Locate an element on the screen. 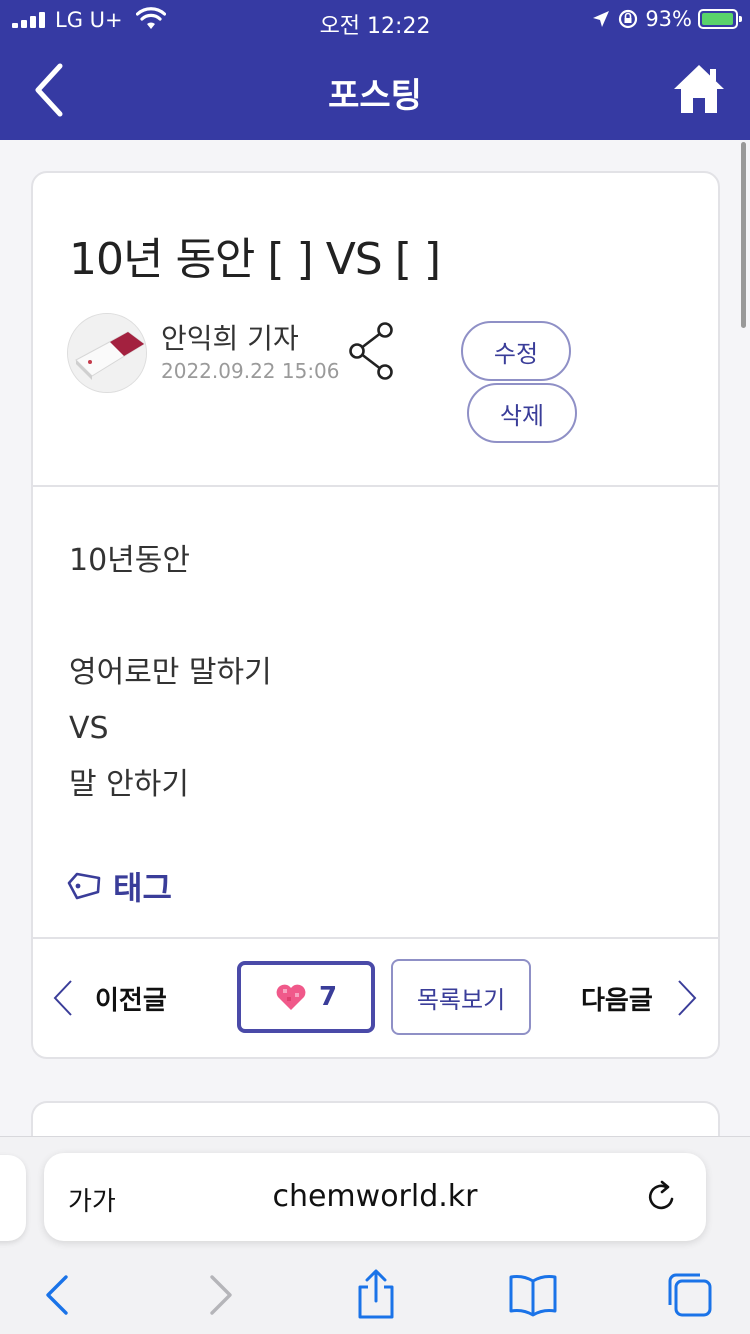 This screenshot has height=1334, width=750. list-view-button: 목록보기 is located at coordinates (461, 997).